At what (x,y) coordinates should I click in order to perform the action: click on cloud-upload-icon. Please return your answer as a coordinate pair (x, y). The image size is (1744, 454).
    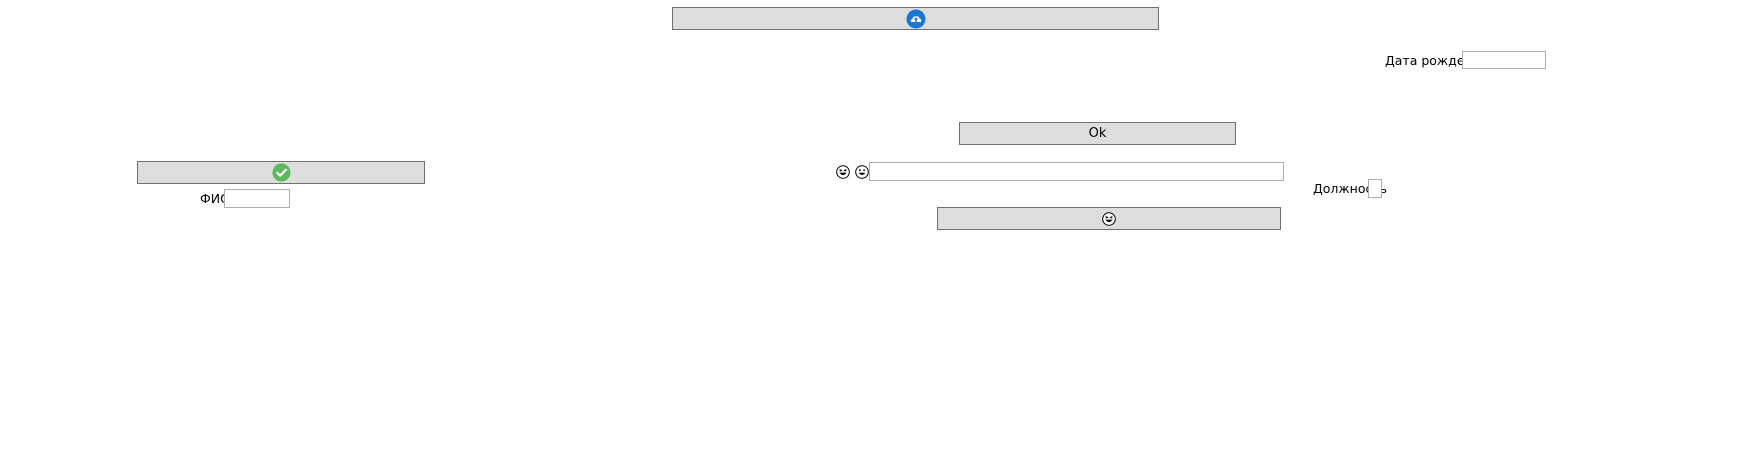
    Looking at the image, I should click on (916, 19).